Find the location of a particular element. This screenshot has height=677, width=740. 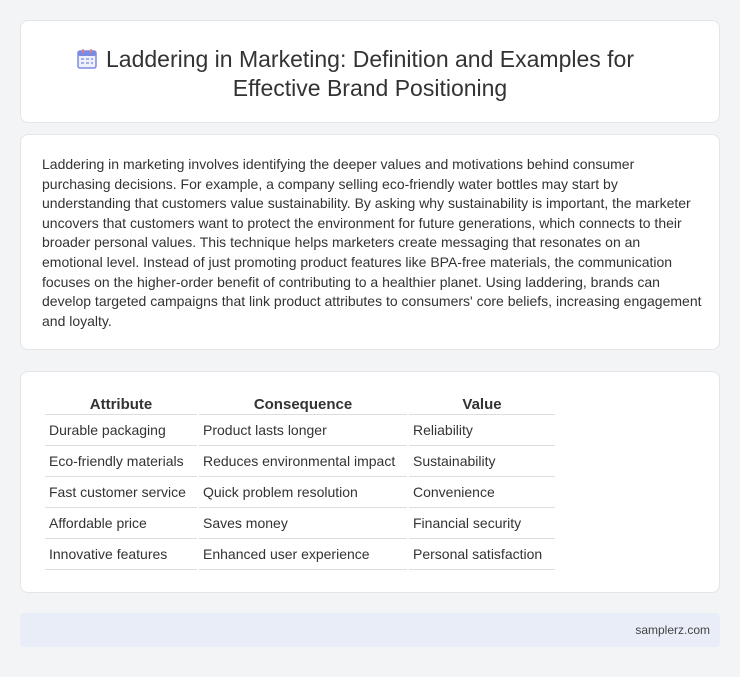

cell-value: Reliability is located at coordinates (482, 430).